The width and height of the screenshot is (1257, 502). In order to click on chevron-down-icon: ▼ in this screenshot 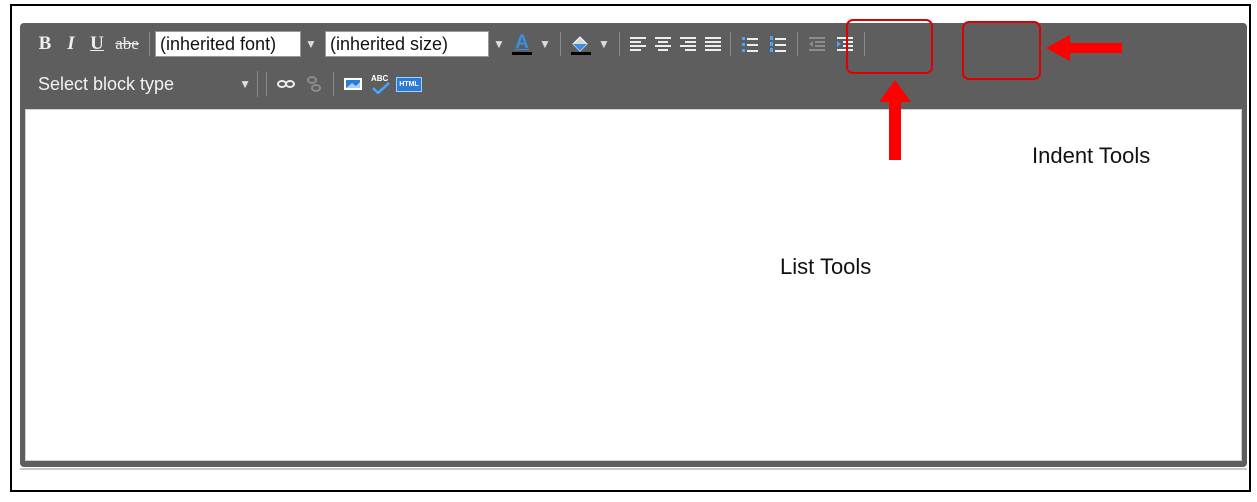, I will do `click(245, 84)`.